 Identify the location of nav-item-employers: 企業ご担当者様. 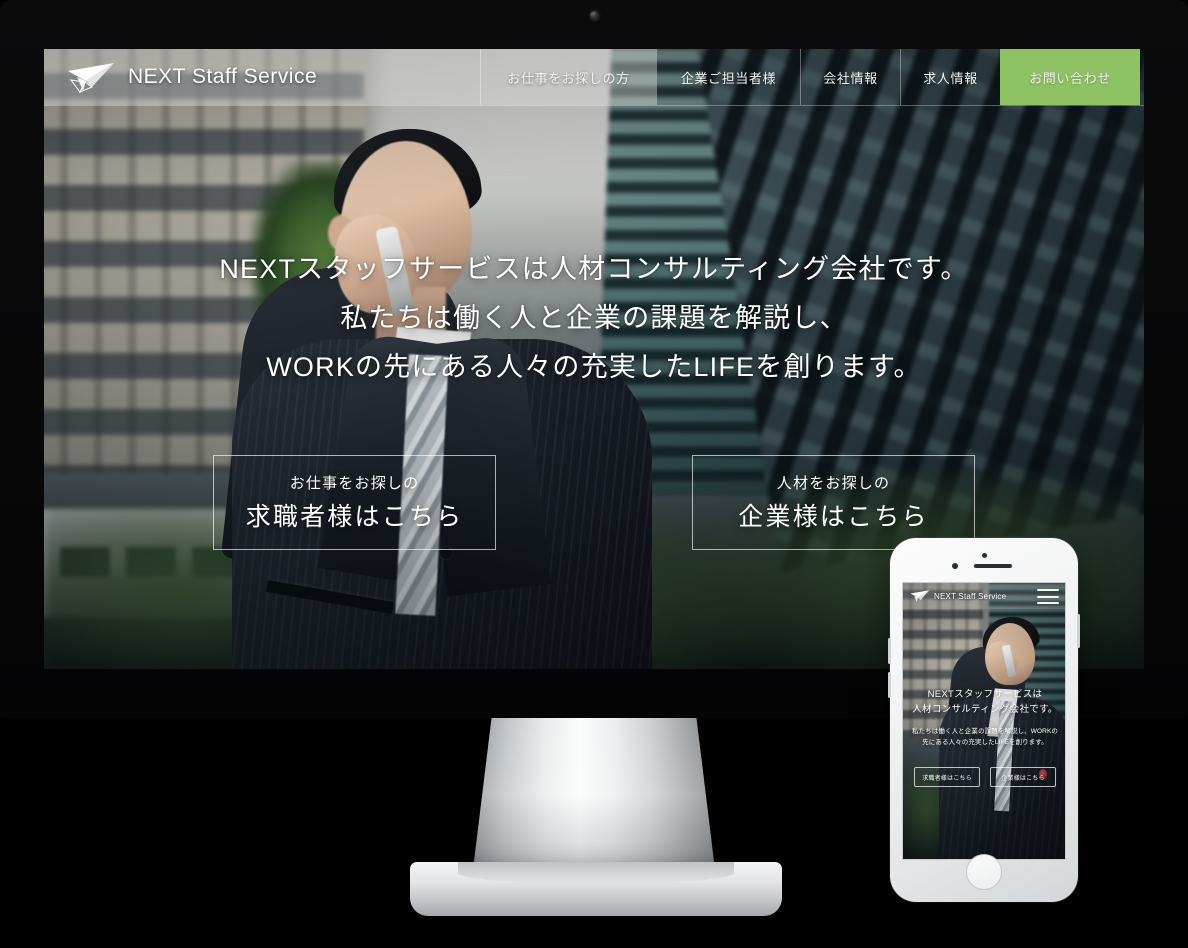
(728, 77).